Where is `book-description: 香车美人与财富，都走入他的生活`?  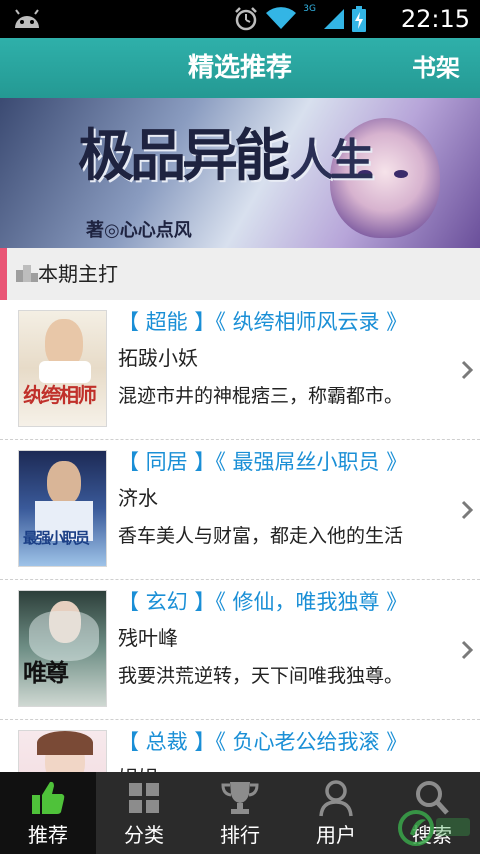
book-description: 香车美人与财富，都走入他的生活 is located at coordinates (261, 536).